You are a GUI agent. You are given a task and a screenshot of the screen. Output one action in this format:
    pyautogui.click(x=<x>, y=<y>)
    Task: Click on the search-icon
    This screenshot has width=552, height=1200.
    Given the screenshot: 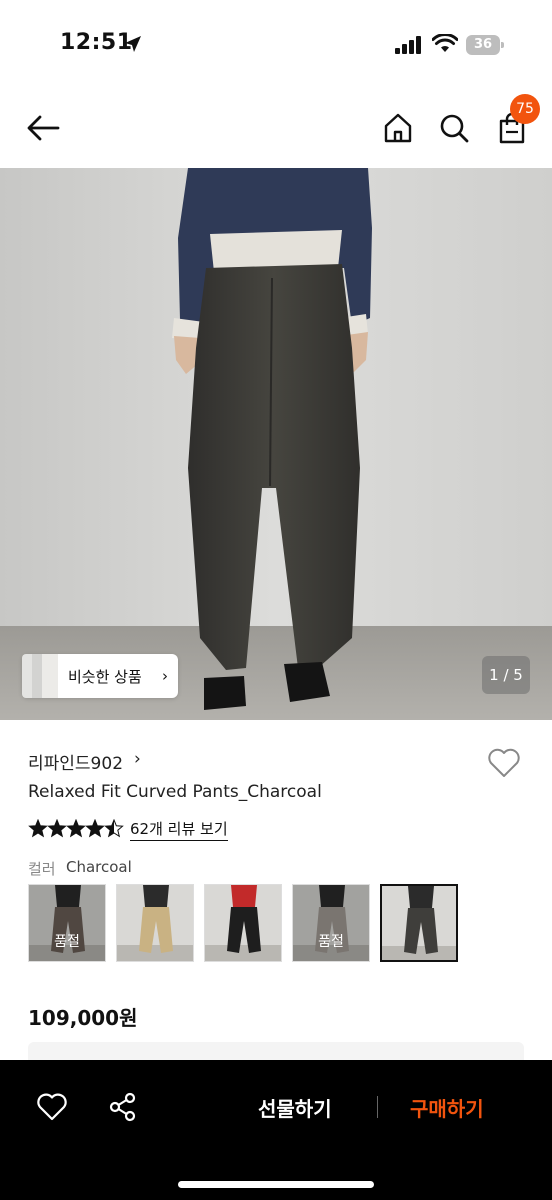 What is the action you would take?
    pyautogui.click(x=454, y=128)
    